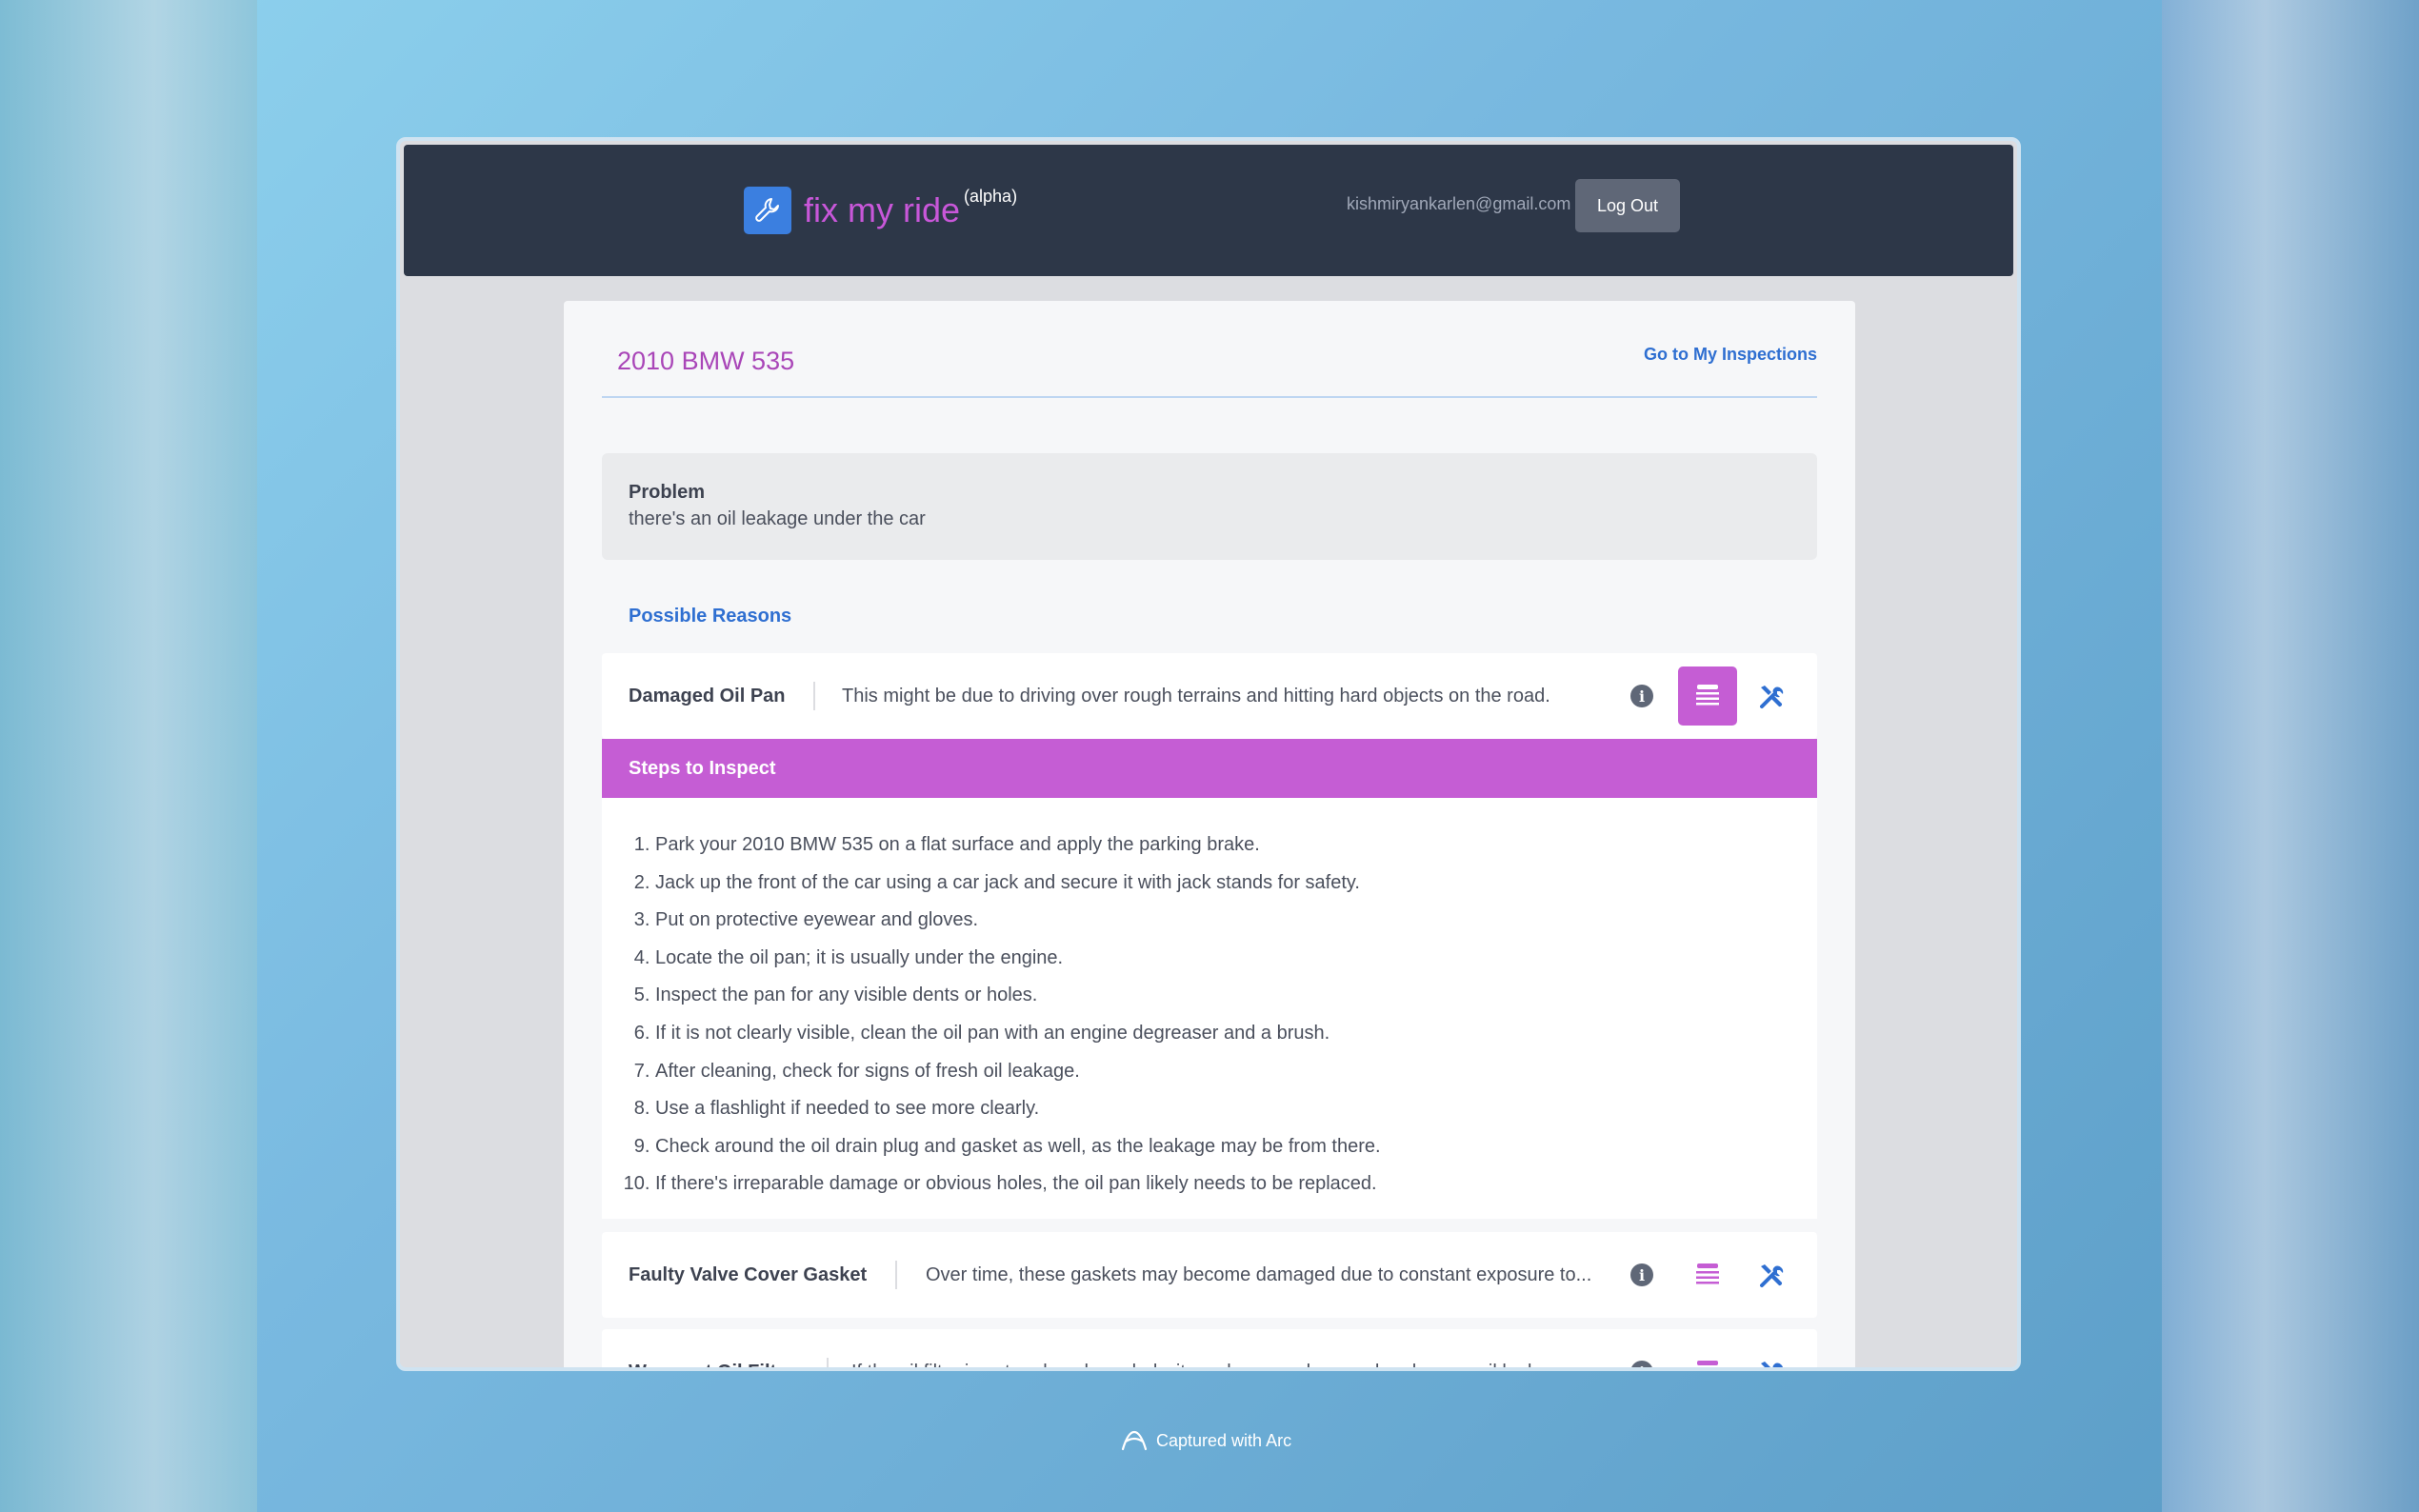 The image size is (2419, 1512). I want to click on brand-tag: (alpha), so click(991, 196).